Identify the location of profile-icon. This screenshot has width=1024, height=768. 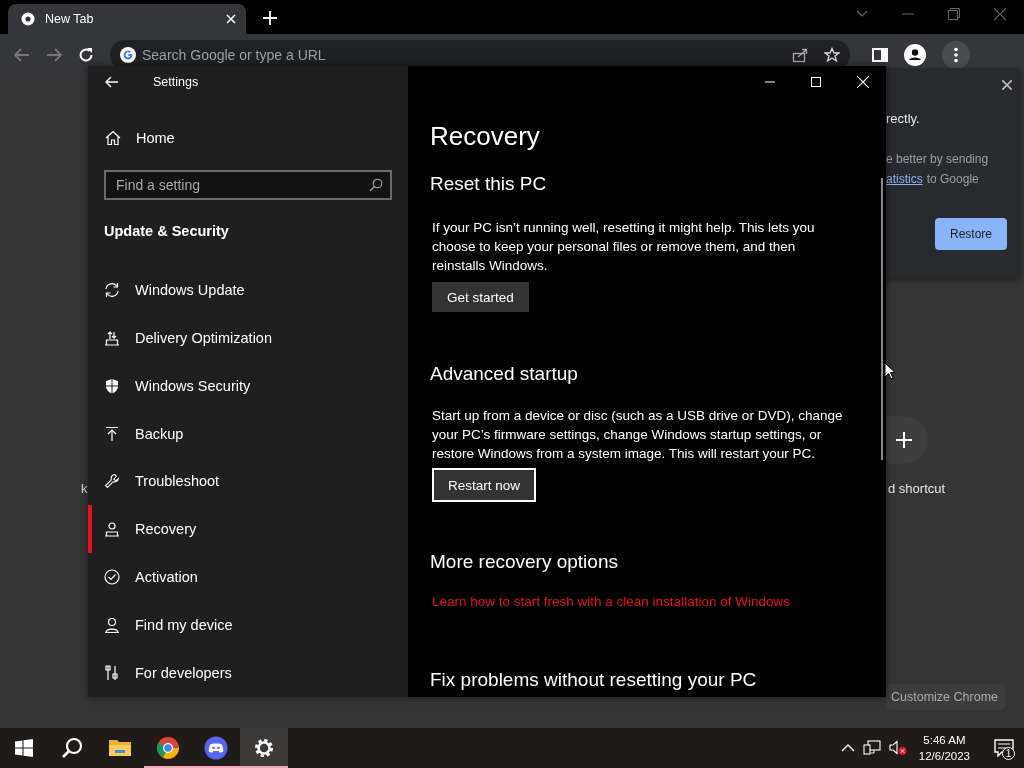
(915, 55).